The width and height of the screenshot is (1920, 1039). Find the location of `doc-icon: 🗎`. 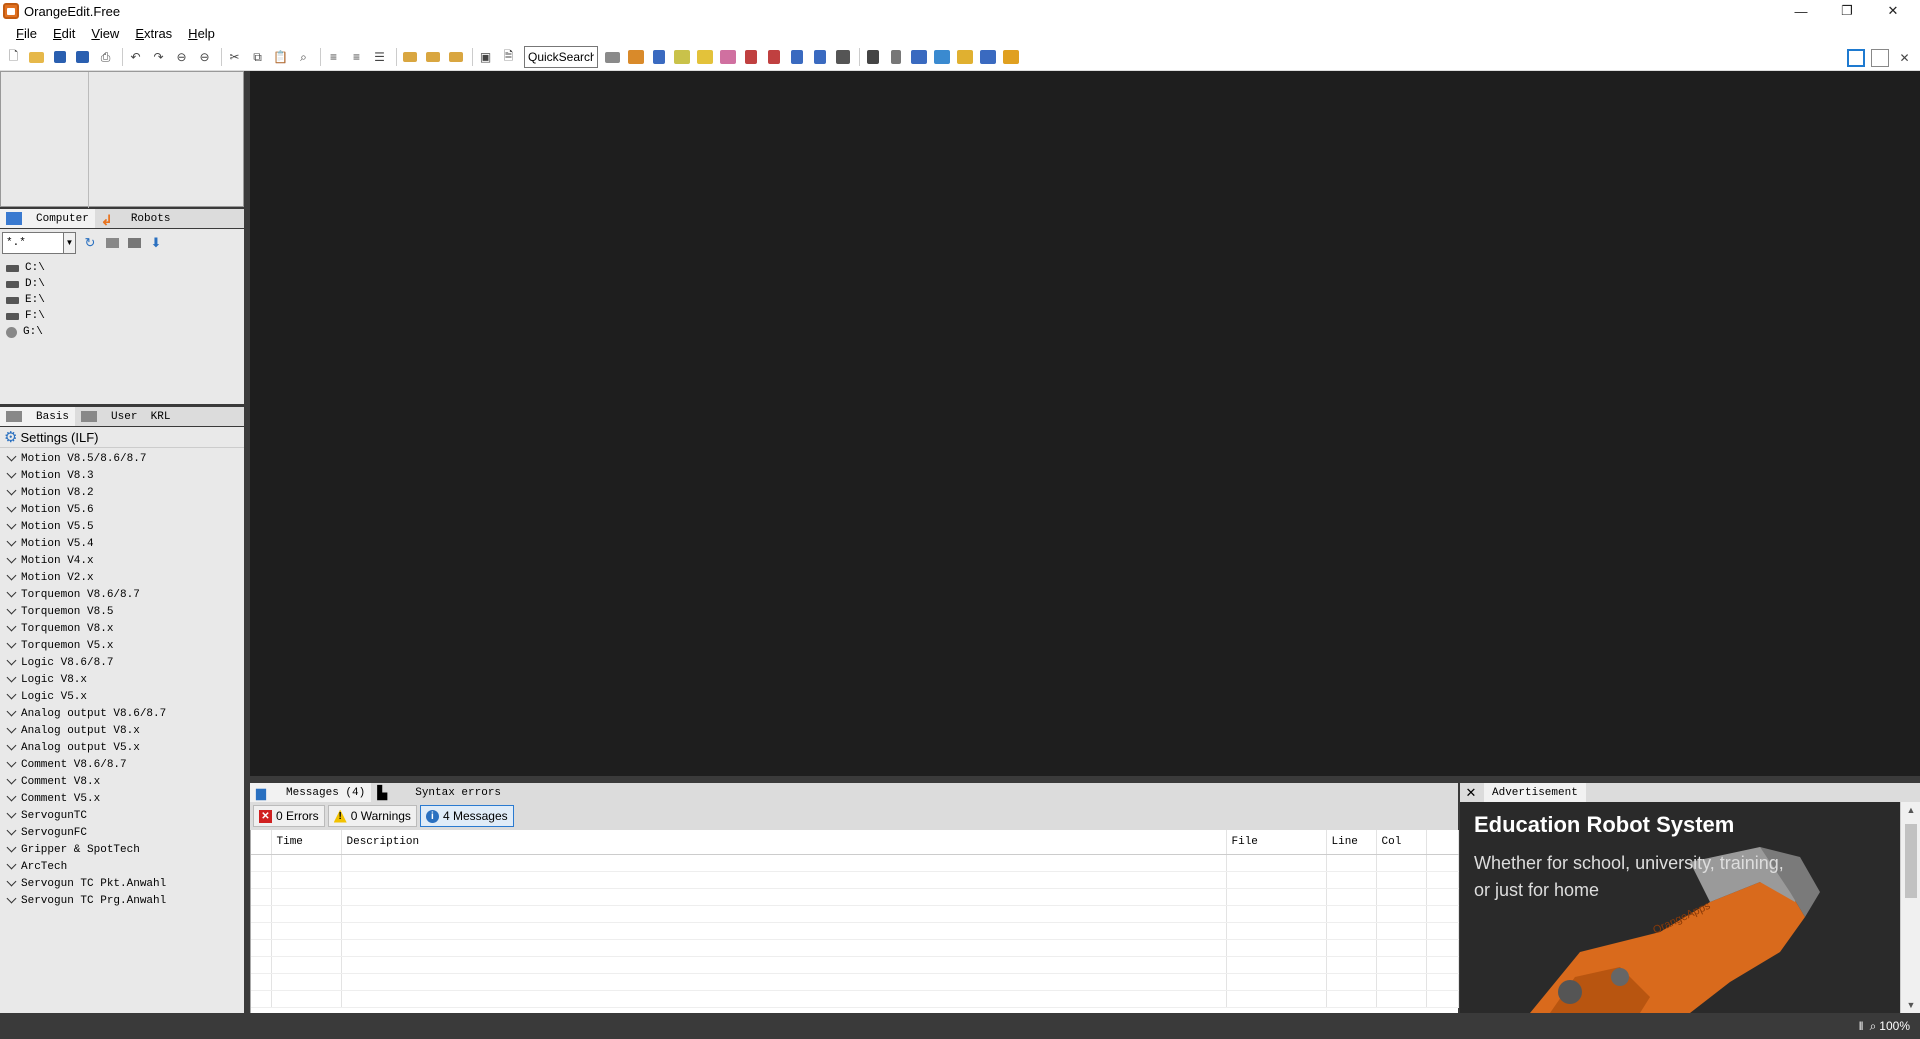

doc-icon: 🗎 is located at coordinates (508, 57).